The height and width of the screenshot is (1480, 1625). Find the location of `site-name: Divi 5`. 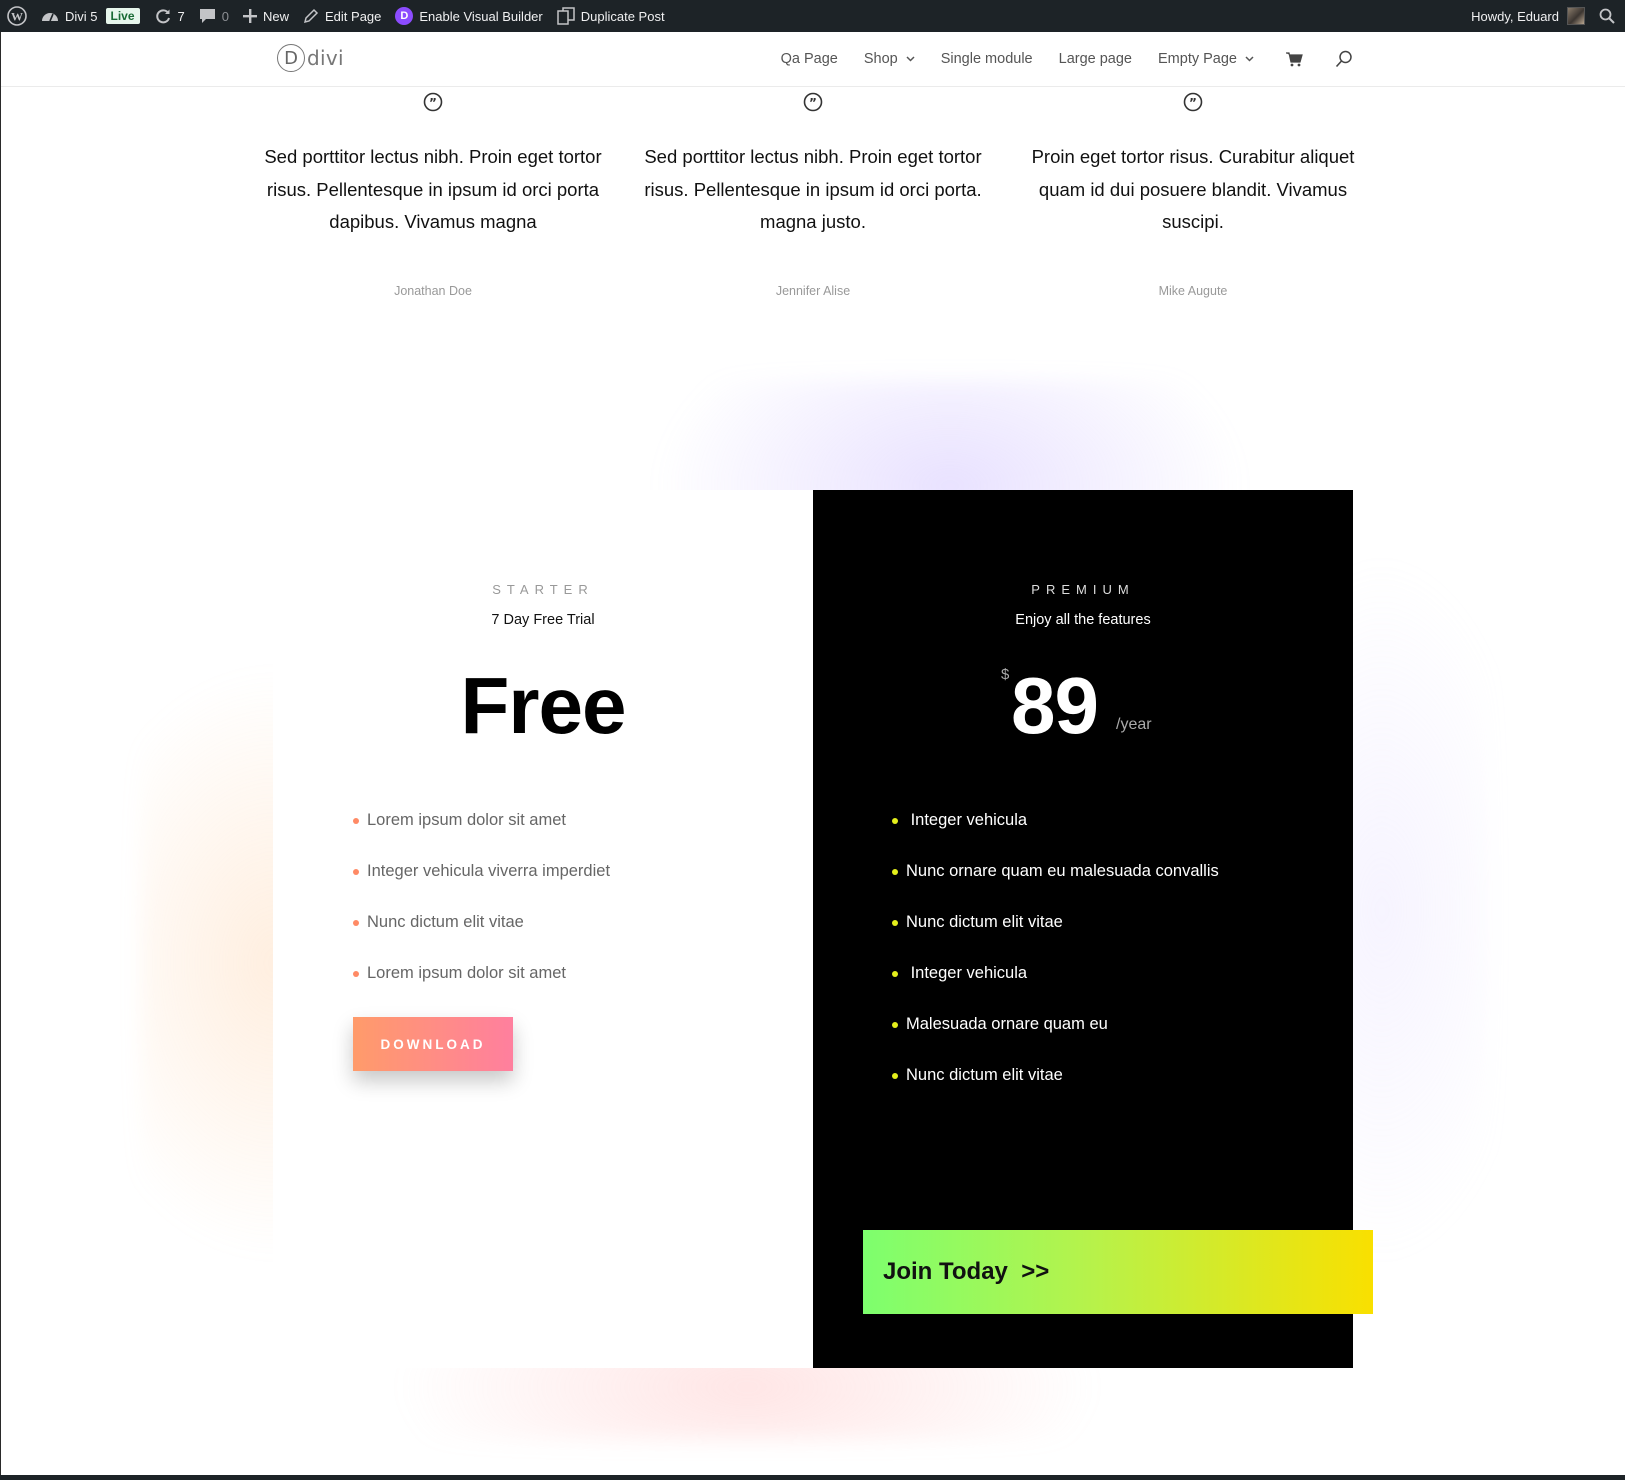

site-name: Divi 5 is located at coordinates (81, 16).